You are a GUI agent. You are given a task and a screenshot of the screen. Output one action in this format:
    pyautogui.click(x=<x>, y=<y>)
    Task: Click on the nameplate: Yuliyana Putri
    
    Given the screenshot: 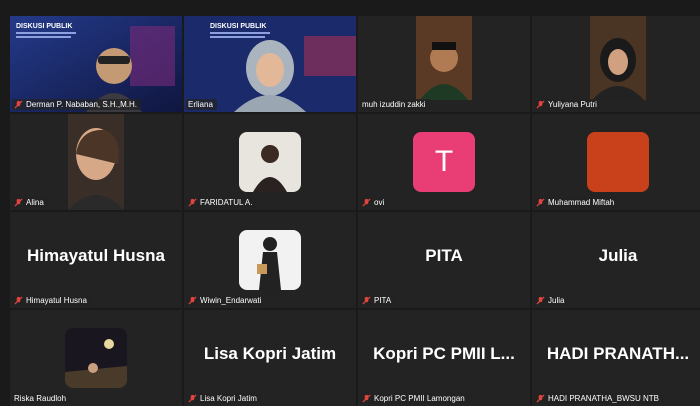 What is the action you would take?
    pyautogui.click(x=567, y=104)
    